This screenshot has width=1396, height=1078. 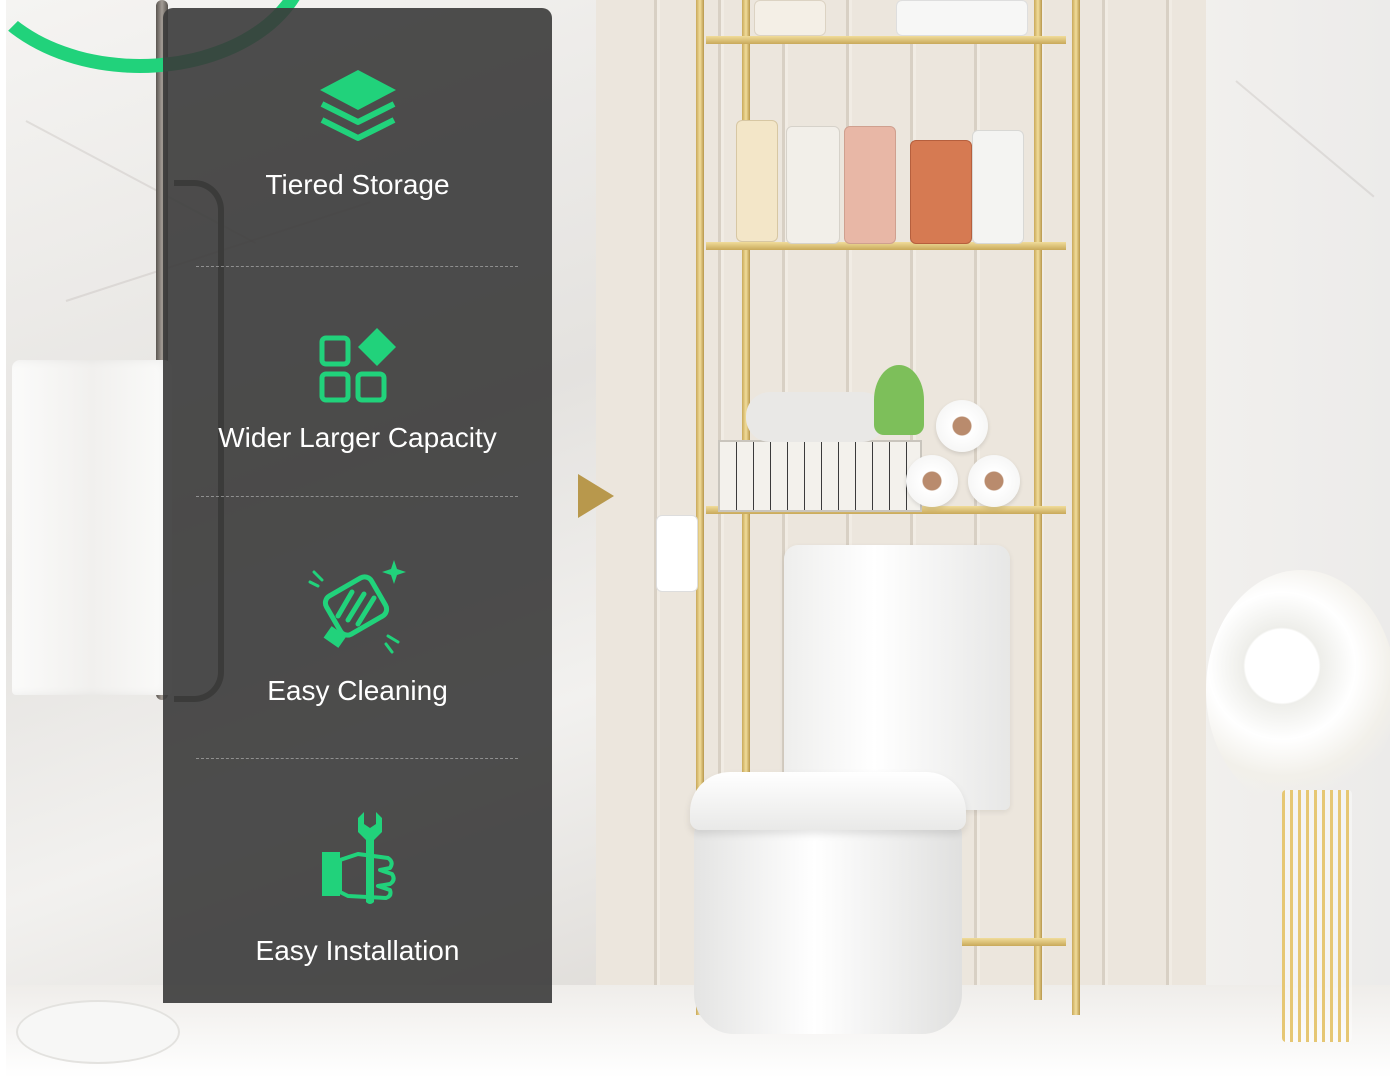 What do you see at coordinates (1317, 916) in the screenshot?
I see `gold-vase` at bounding box center [1317, 916].